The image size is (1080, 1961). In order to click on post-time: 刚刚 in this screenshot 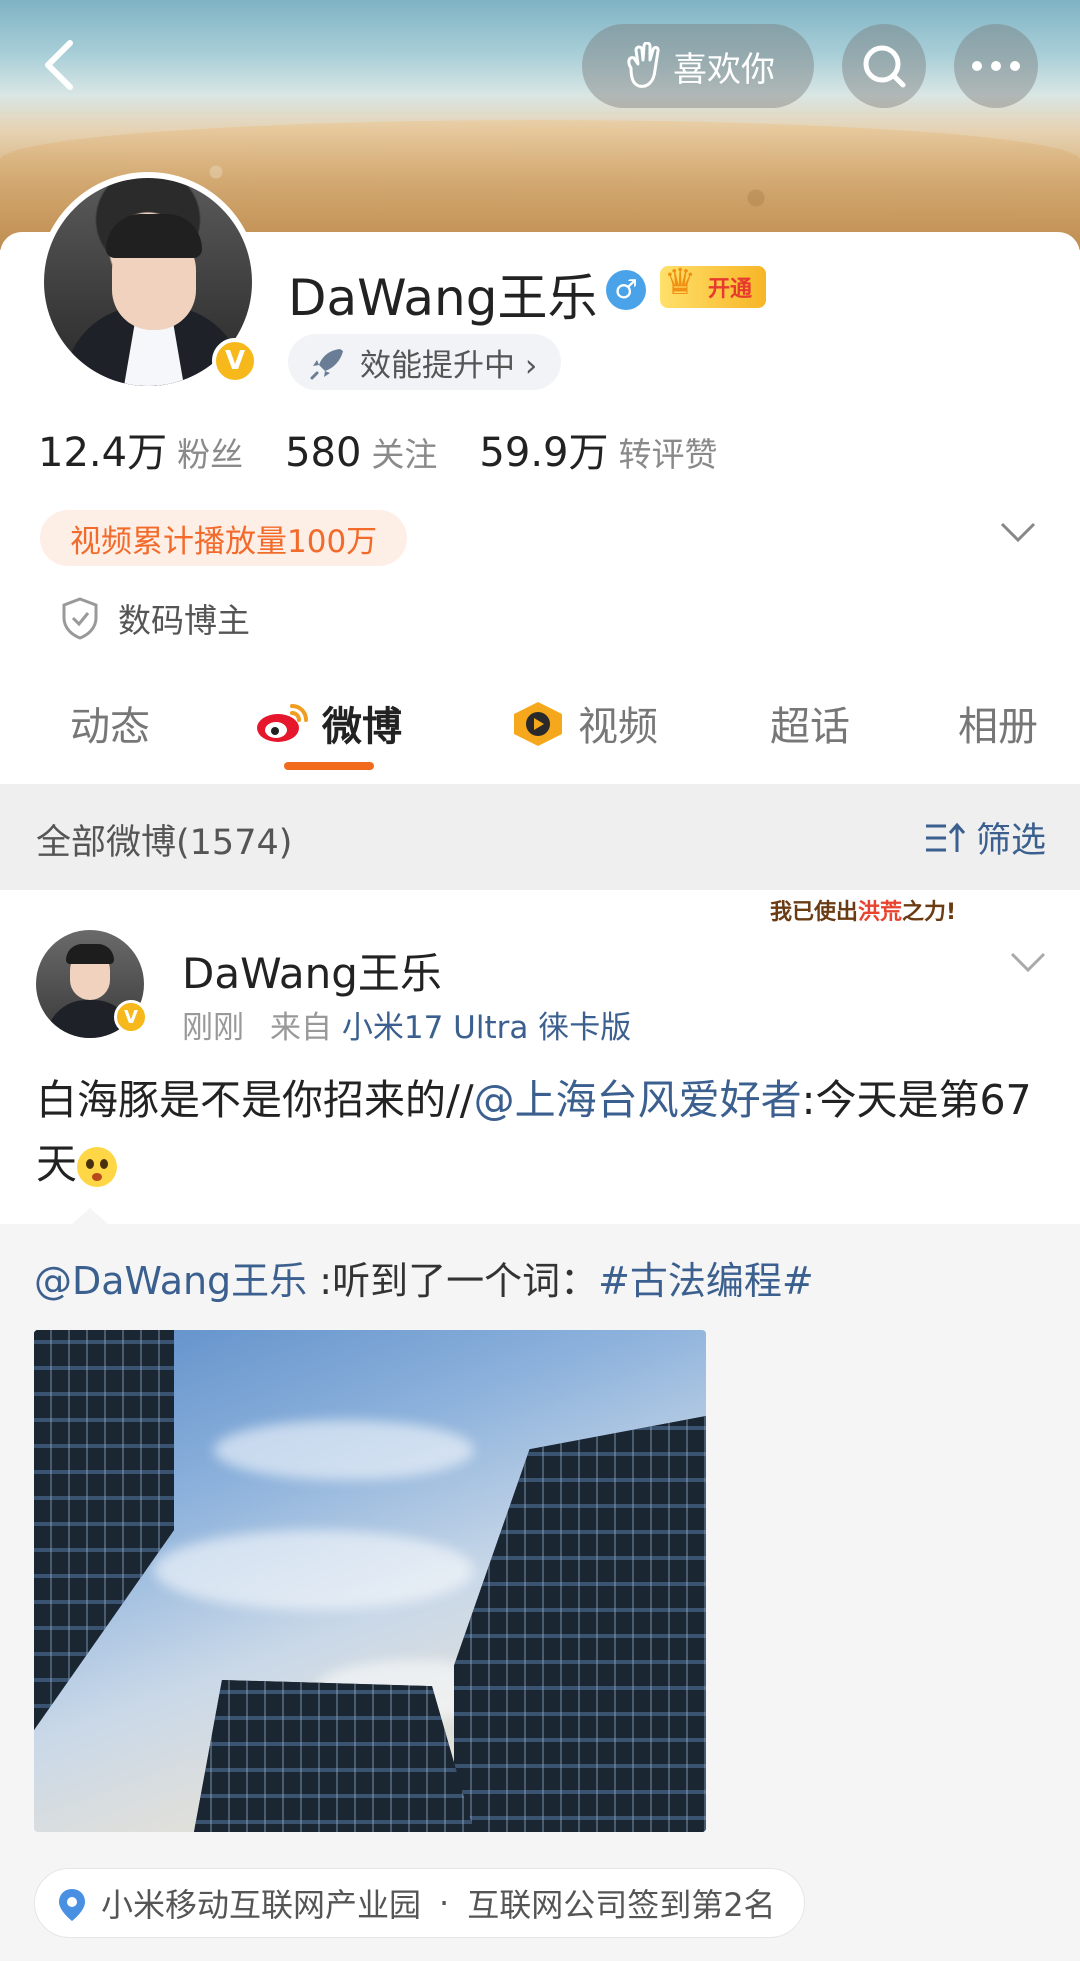, I will do `click(213, 1028)`.